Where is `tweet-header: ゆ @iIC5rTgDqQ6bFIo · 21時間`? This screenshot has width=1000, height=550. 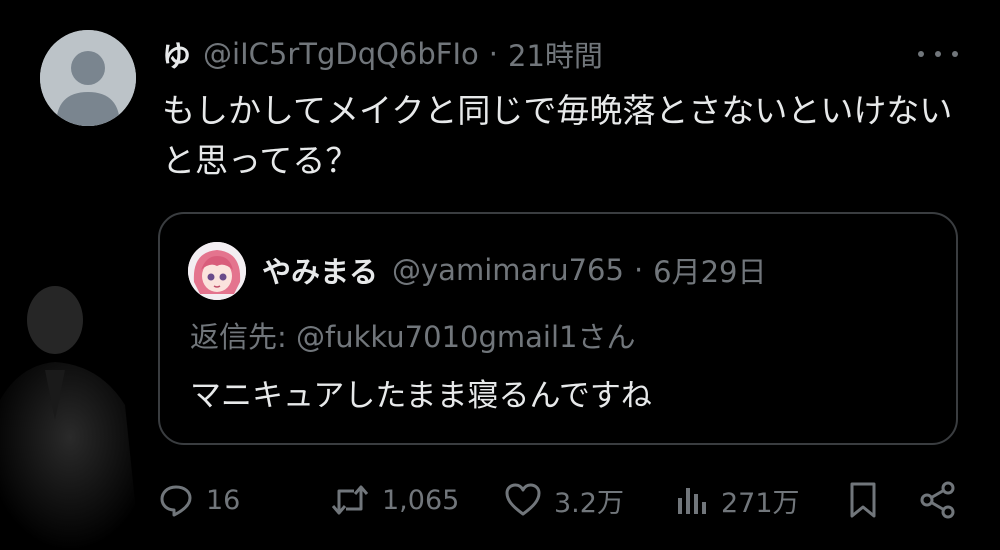
tweet-header: ゆ @iIC5rTgDqQ6bFIo · 21時間 is located at coordinates (382, 54).